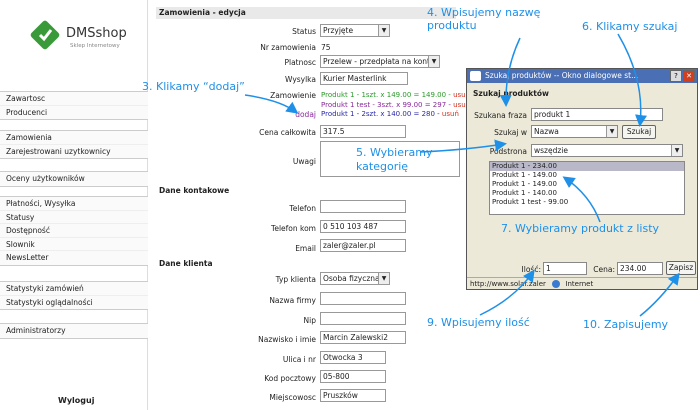 The image size is (700, 410). Describe the element at coordinates (381, 114) in the screenshot. I see `product-line-text: Produkt 1 - 2szt. x 140.00 = 280 -` at that location.